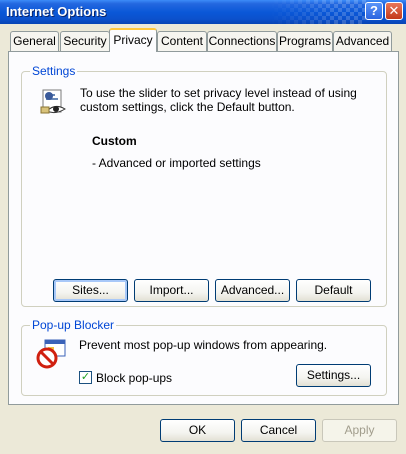 Image resolution: width=406 pixels, height=454 pixels. What do you see at coordinates (34, 41) in the screenshot?
I see `tab-general: General` at bounding box center [34, 41].